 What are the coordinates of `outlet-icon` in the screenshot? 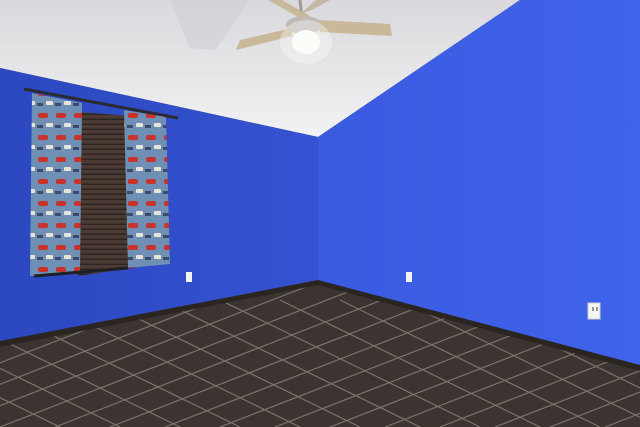 It's located at (189, 277).